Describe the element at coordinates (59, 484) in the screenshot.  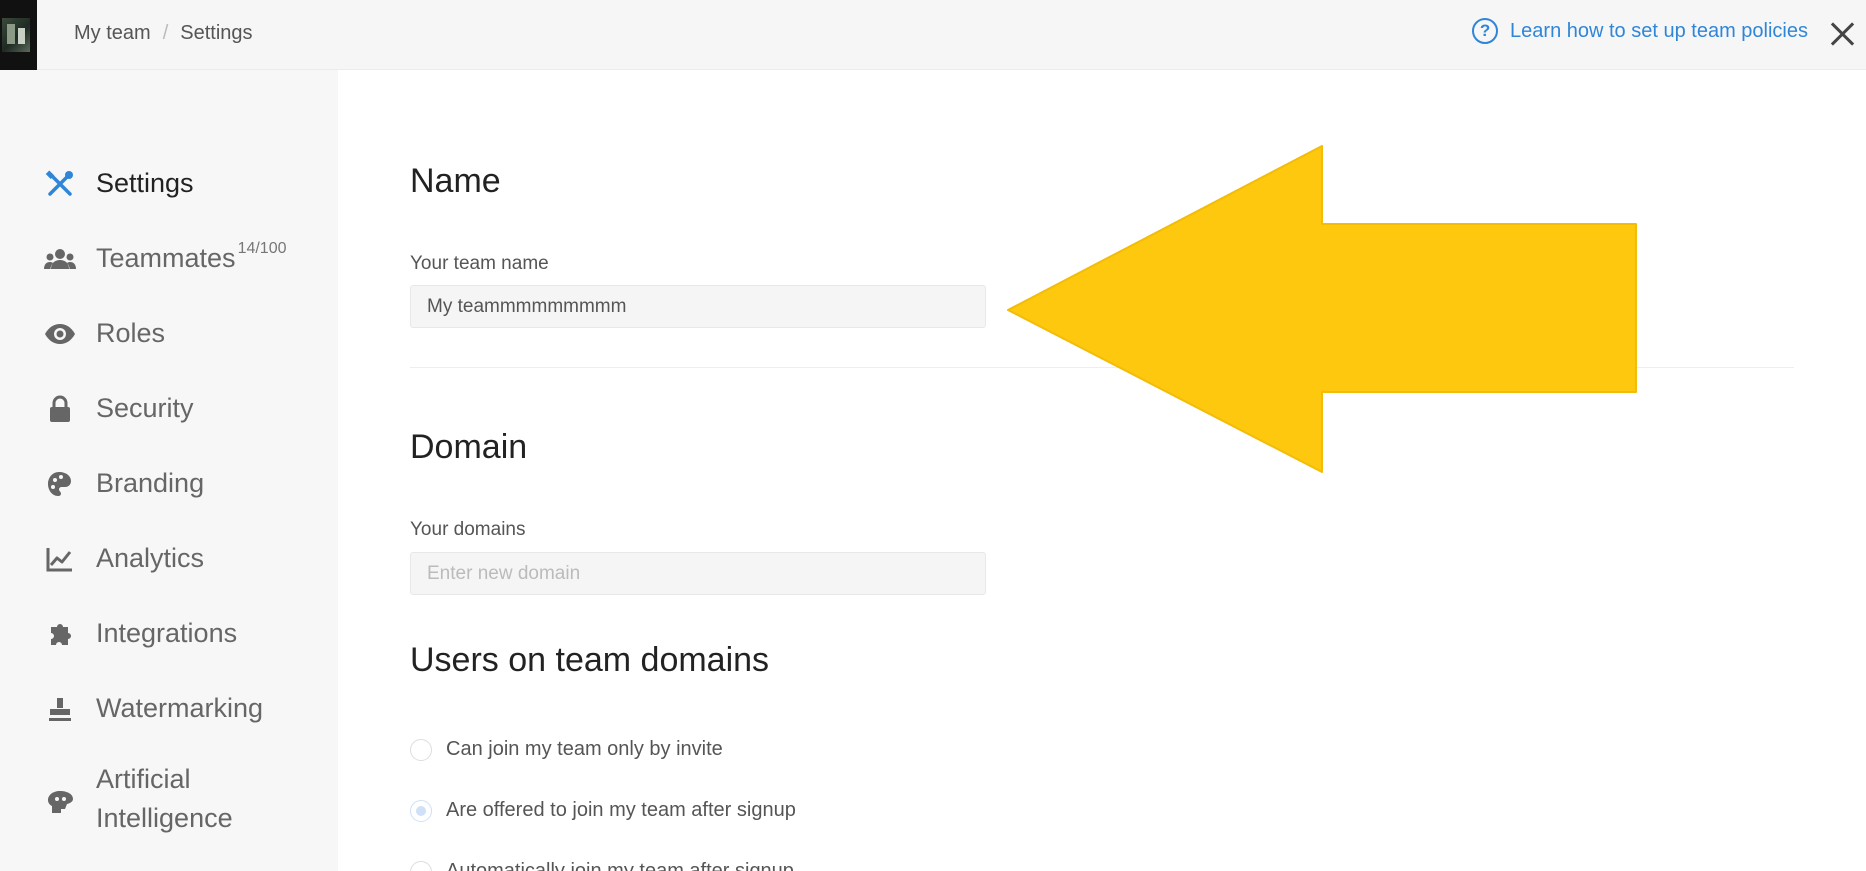
I see `palette-icon` at that location.